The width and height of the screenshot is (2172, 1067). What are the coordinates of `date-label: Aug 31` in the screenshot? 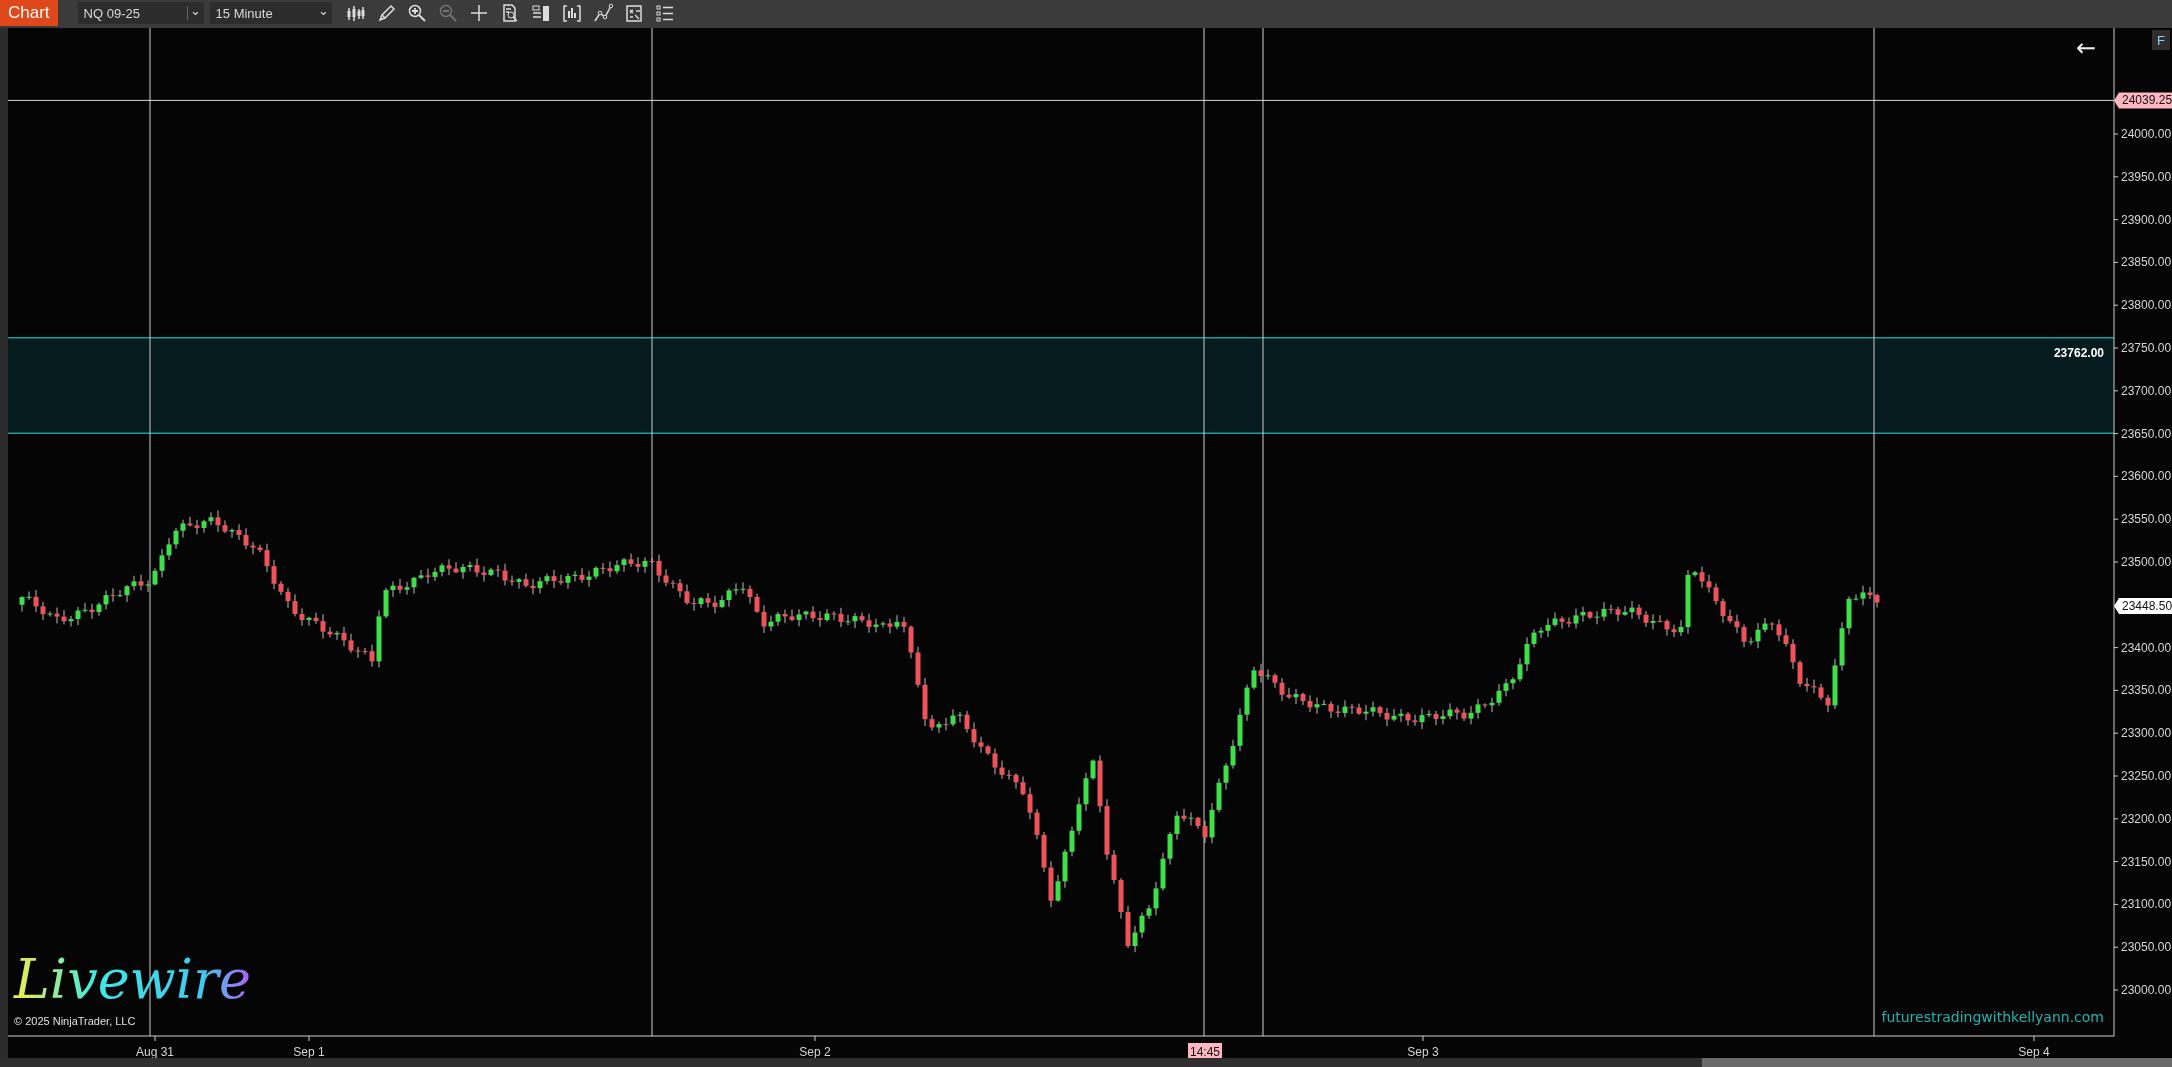 It's located at (155, 1051).